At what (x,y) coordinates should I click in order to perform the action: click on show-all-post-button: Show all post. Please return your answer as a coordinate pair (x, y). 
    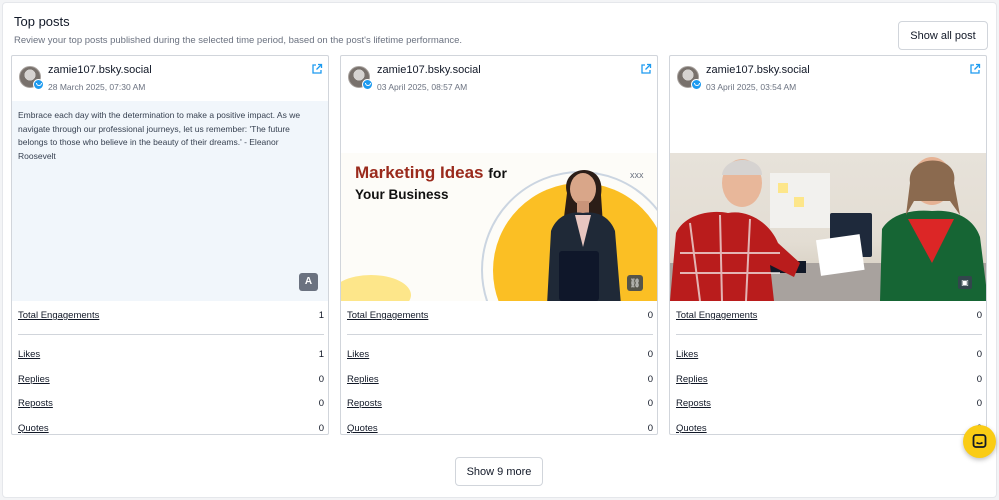
    Looking at the image, I should click on (943, 35).